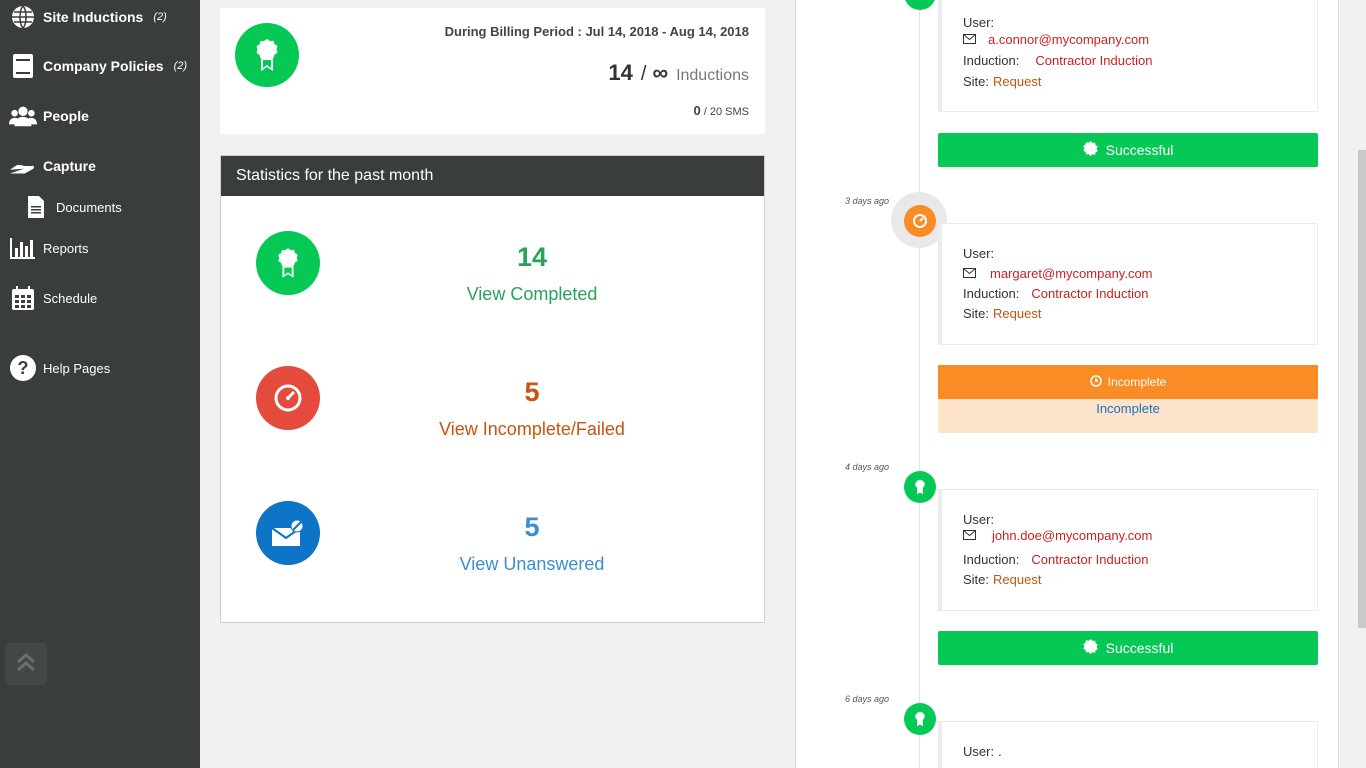 The image size is (1366, 768). What do you see at coordinates (1095, 382) in the screenshot?
I see `clock-icon` at bounding box center [1095, 382].